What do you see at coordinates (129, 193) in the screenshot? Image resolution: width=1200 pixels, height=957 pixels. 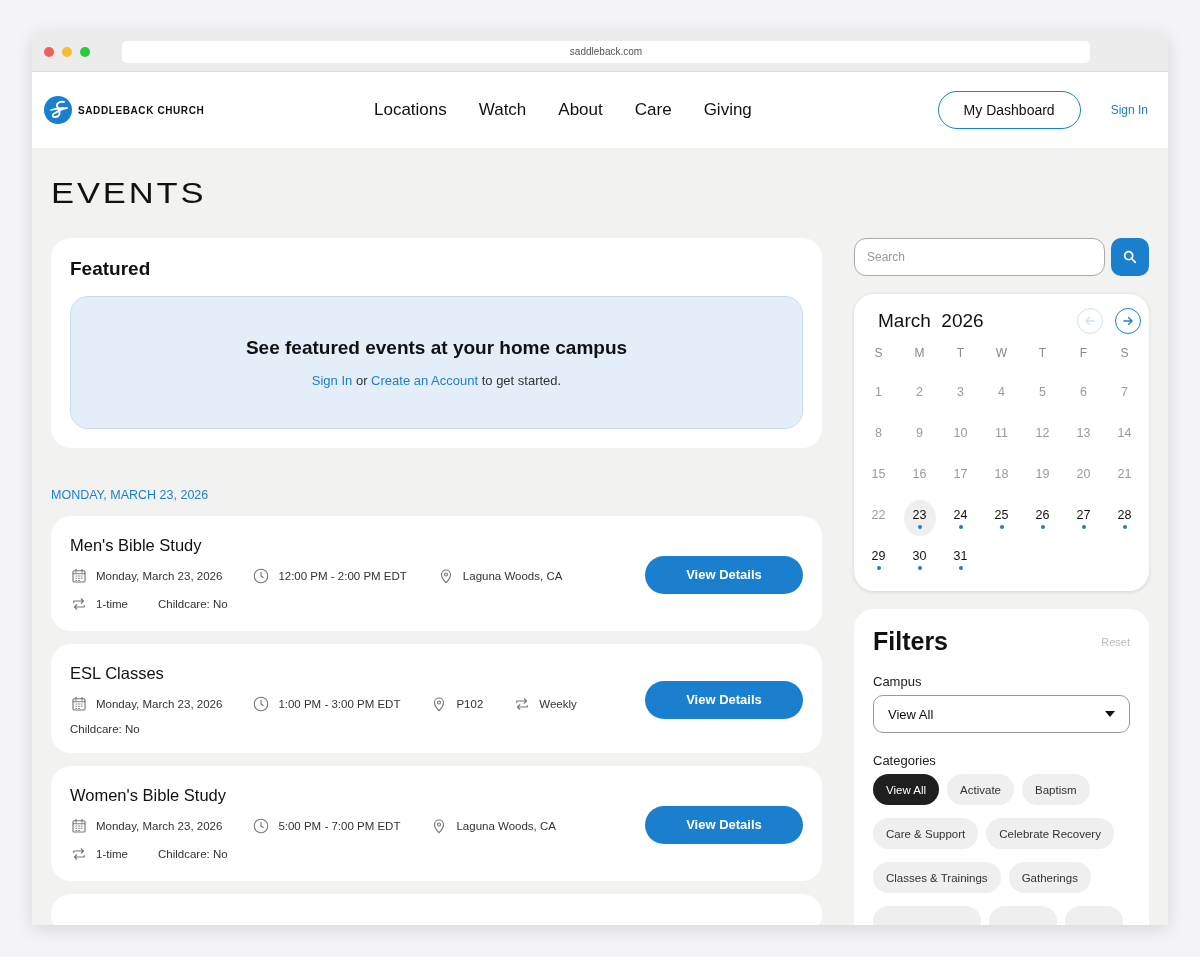 I see `page-title: EVENTS` at bounding box center [129, 193].